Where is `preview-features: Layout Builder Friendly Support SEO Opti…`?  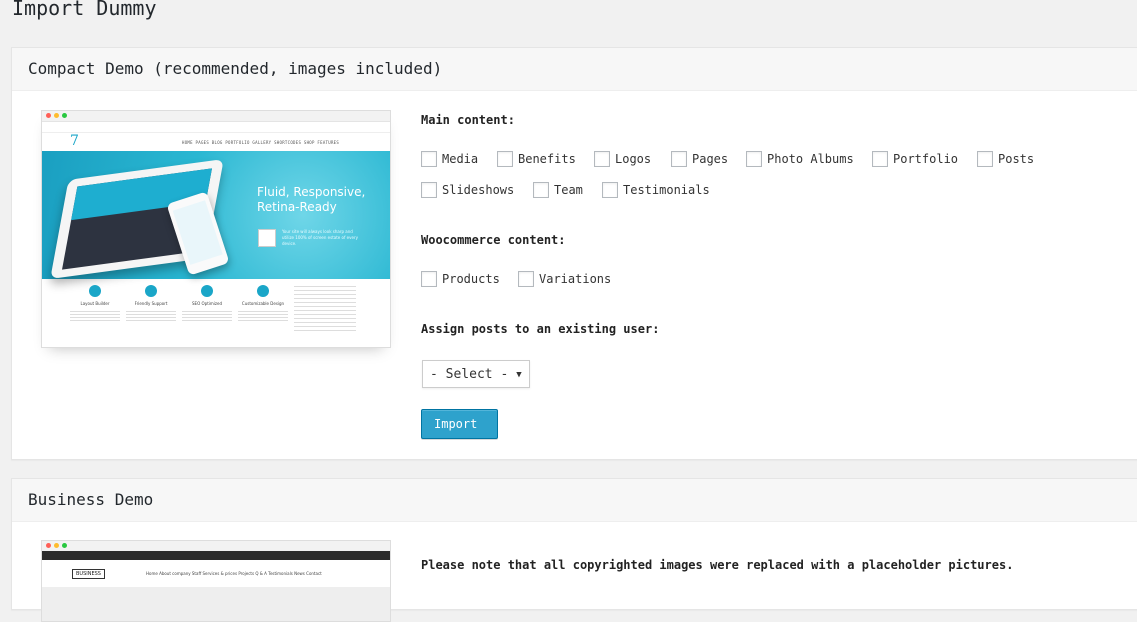
preview-features: Layout Builder Friendly Support SEO Opti… is located at coordinates (216, 309).